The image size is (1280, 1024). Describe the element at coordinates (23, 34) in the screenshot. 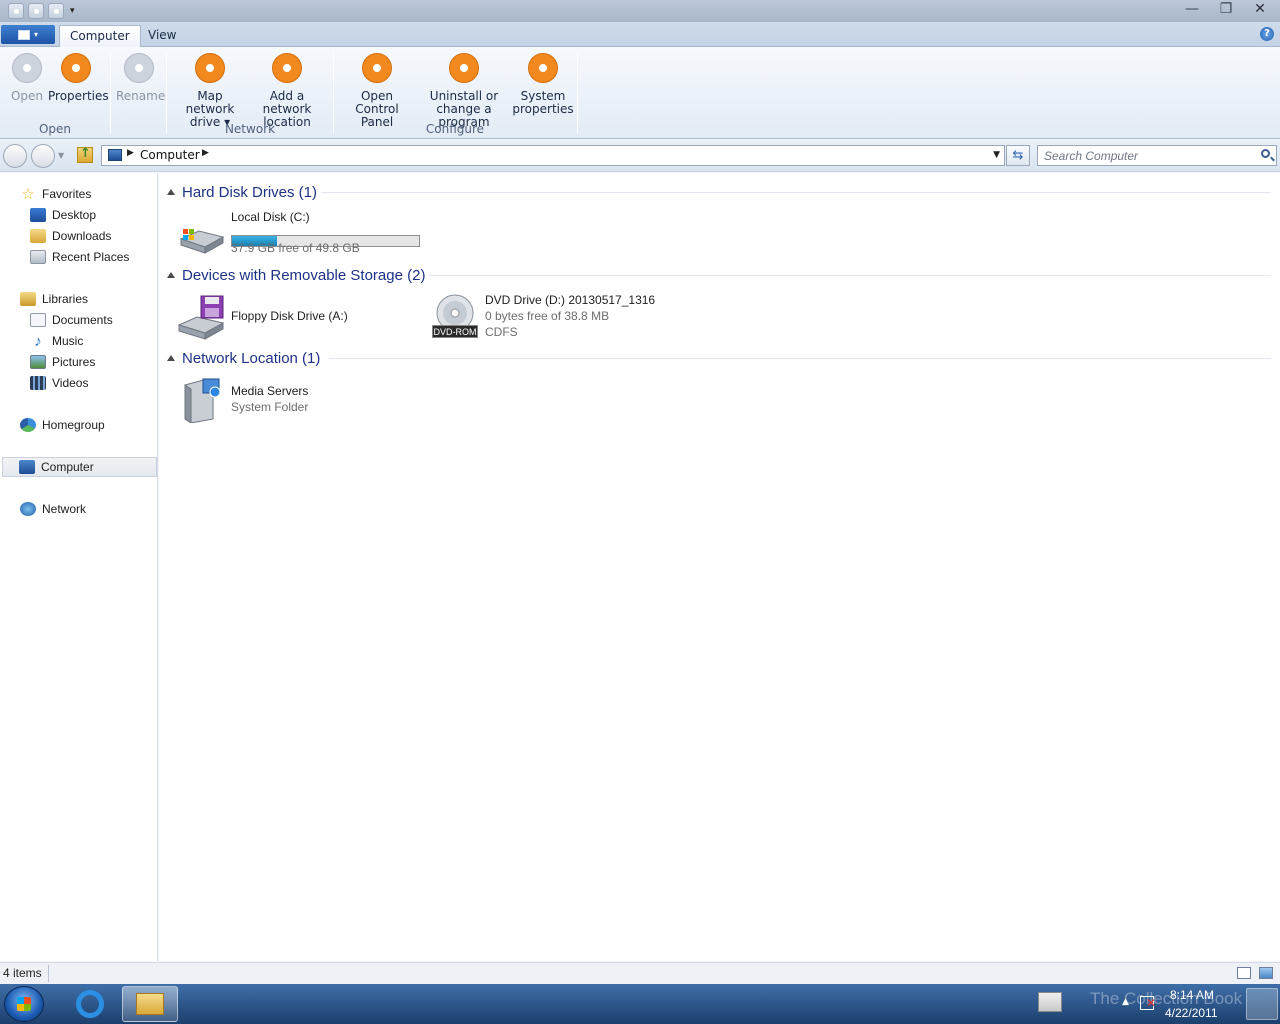

I see `document-icon` at that location.